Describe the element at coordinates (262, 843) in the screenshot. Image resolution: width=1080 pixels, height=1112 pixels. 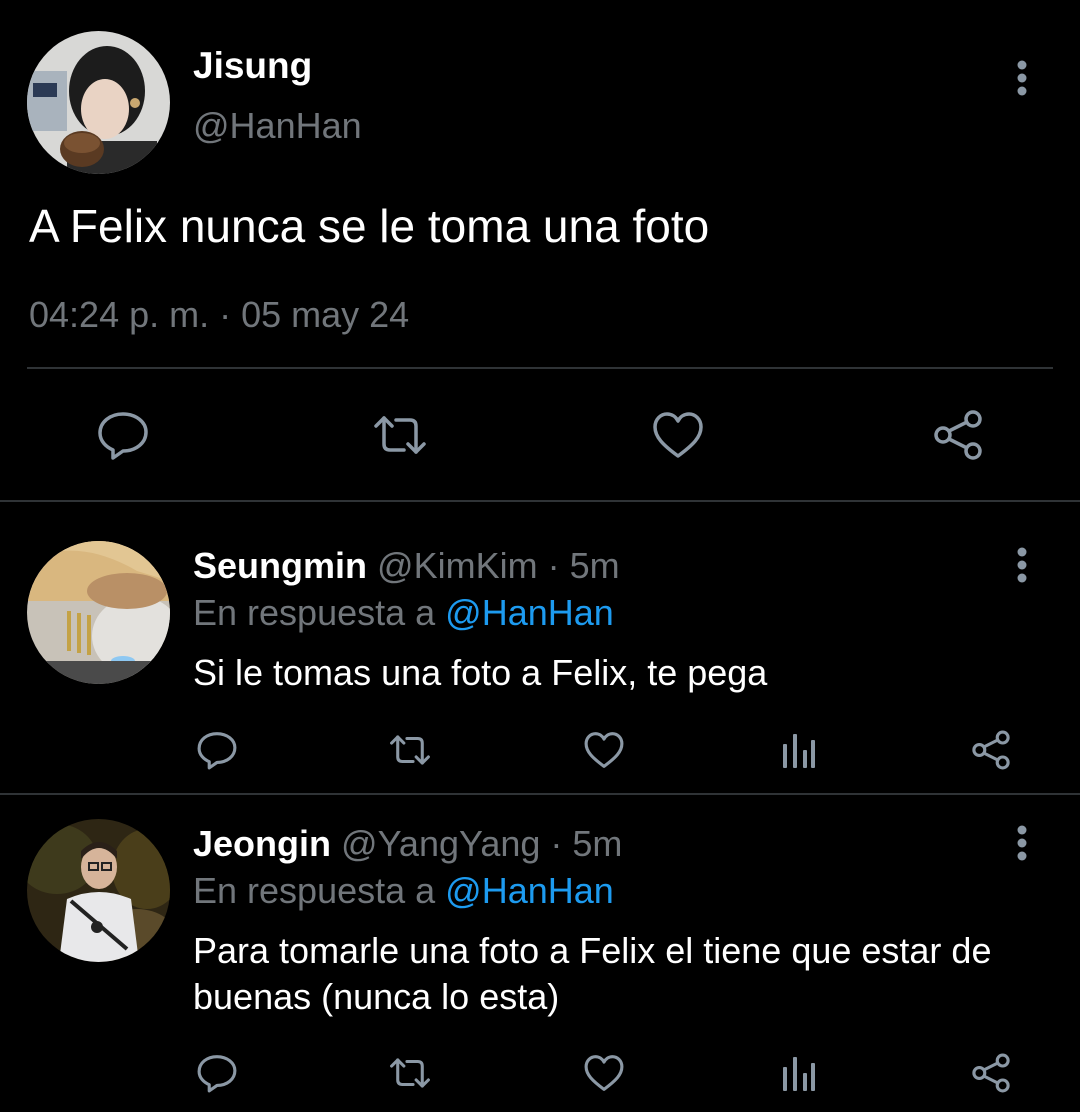
I see `reply-author-name: Jeongin` at that location.